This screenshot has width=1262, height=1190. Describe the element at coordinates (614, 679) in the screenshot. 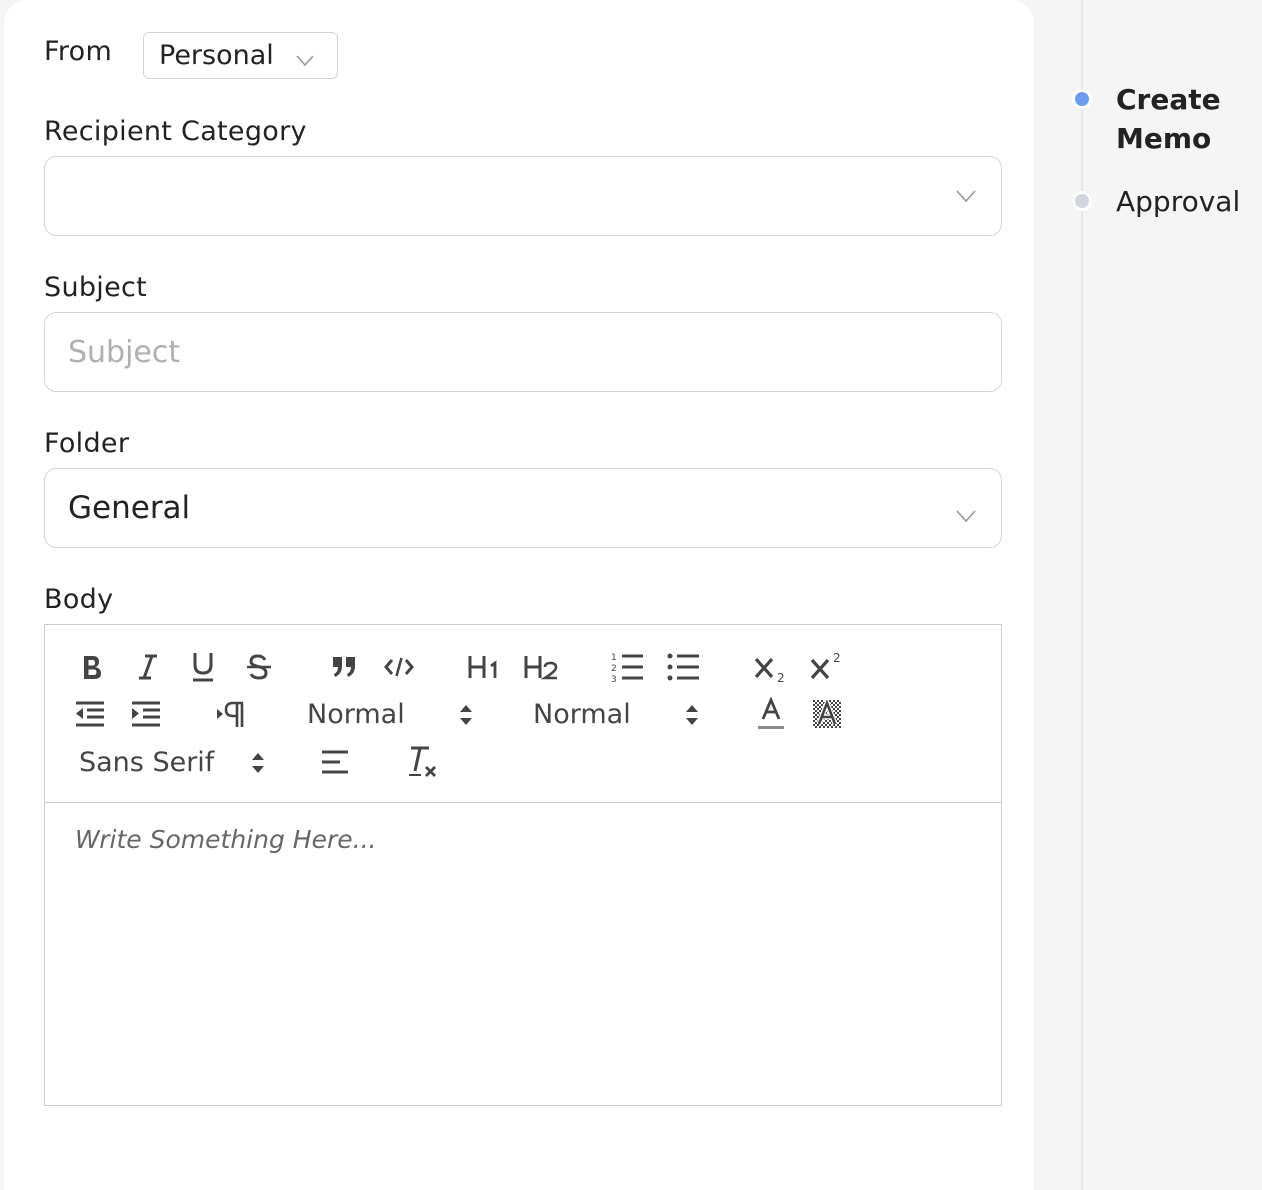

I see `svg-text: 3` at that location.